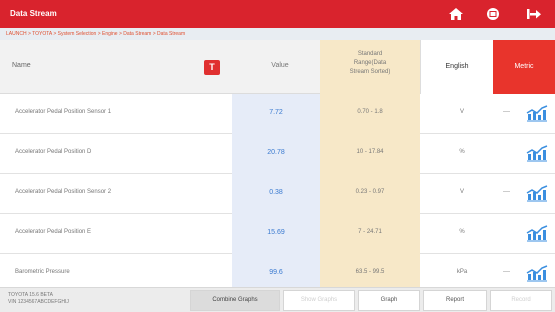 The width and height of the screenshot is (555, 312). I want to click on row-standard-range: 63.5 - 99.5, so click(370, 272).